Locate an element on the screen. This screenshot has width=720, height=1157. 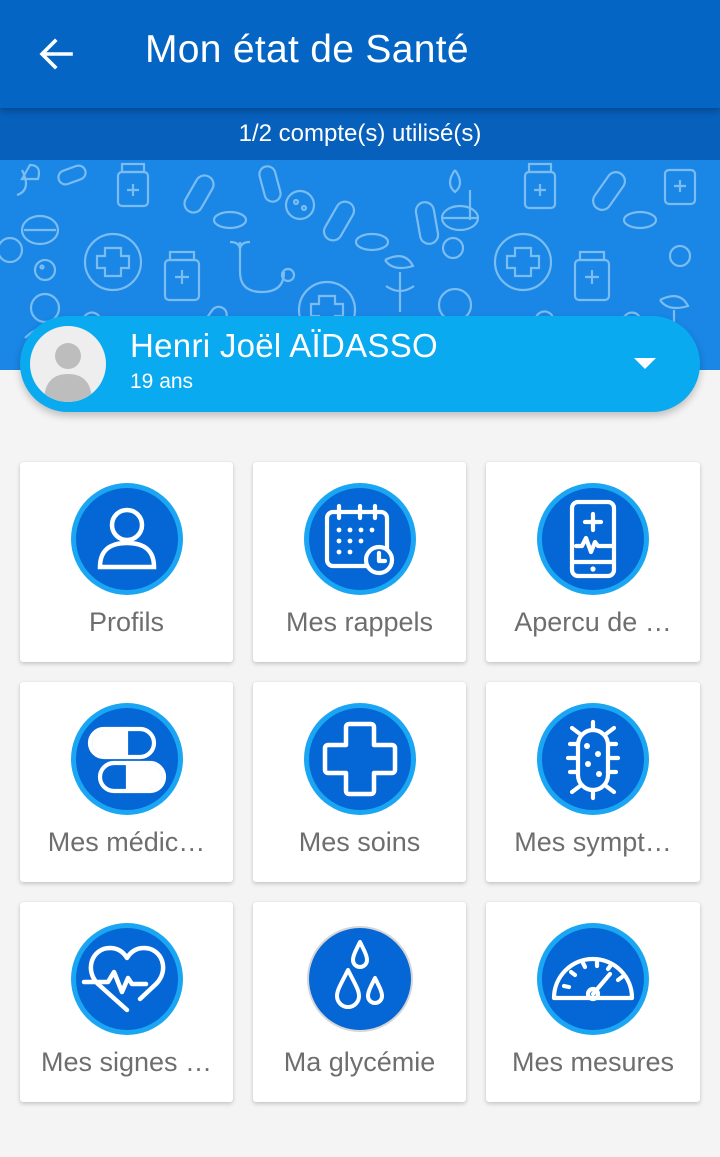
page-title: Mon état de Santé is located at coordinates (307, 49).